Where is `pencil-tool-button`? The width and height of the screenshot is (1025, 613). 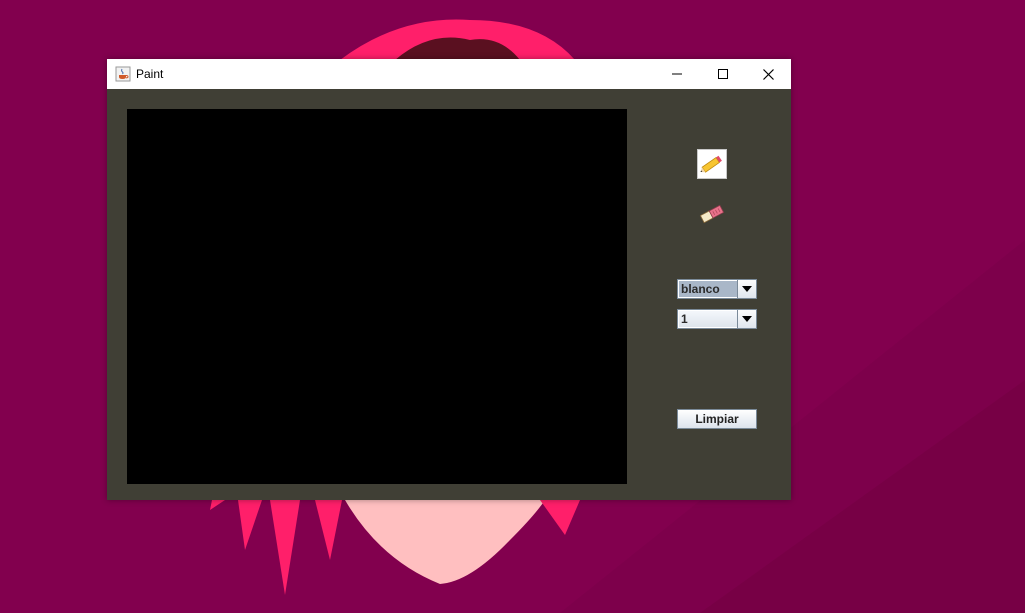
pencil-tool-button is located at coordinates (712, 164).